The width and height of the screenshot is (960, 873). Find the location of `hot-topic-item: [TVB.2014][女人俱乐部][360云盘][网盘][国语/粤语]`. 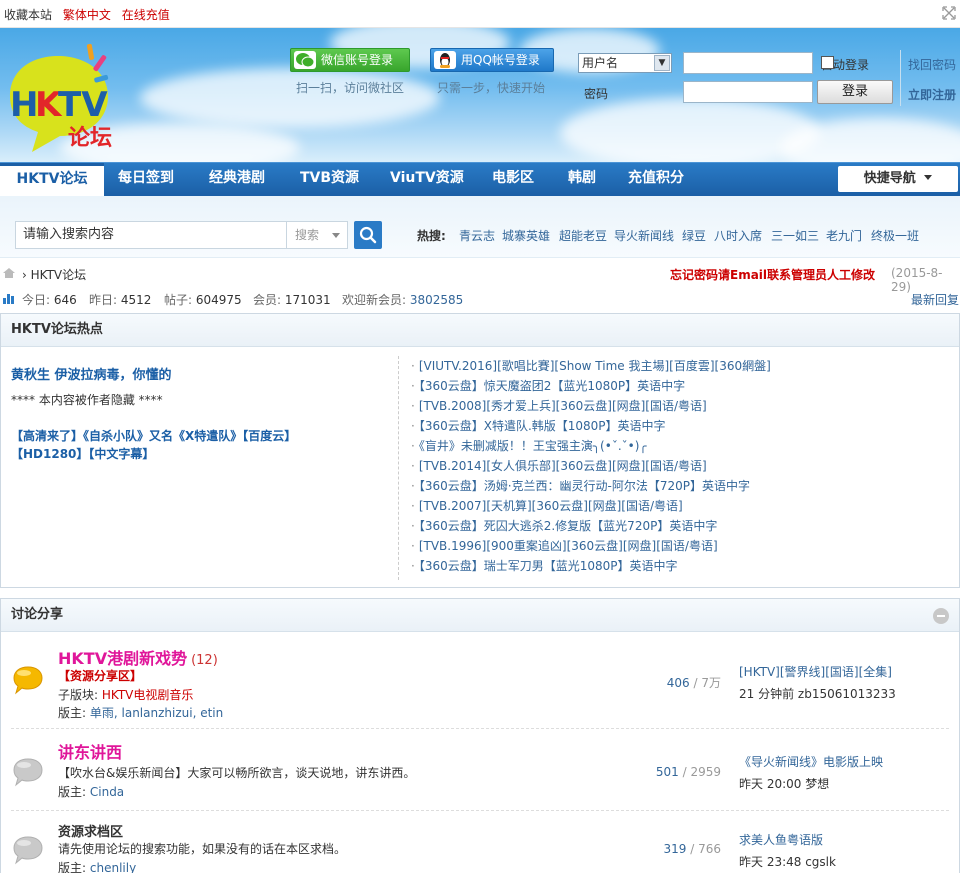

hot-topic-item: [TVB.2014][女人俱乐部][360云盘][网盘][国语/粤语] is located at coordinates (591, 466).